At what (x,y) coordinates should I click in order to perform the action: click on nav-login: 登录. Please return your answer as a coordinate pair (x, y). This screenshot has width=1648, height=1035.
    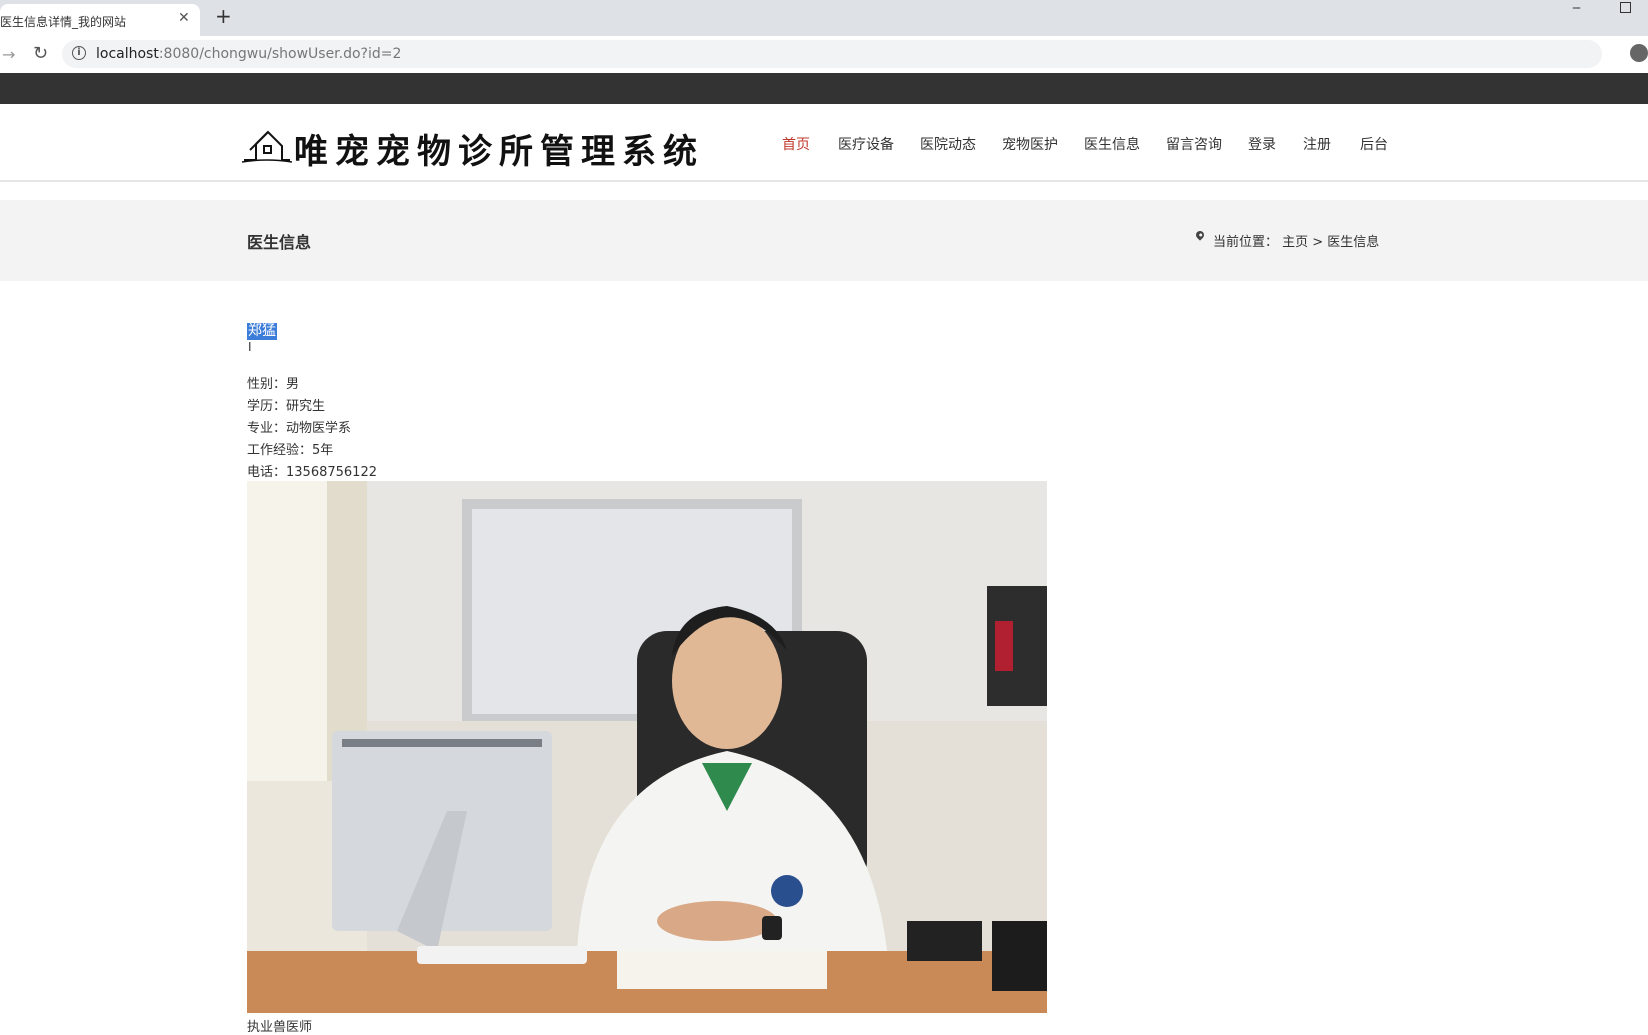
    Looking at the image, I should click on (1262, 144).